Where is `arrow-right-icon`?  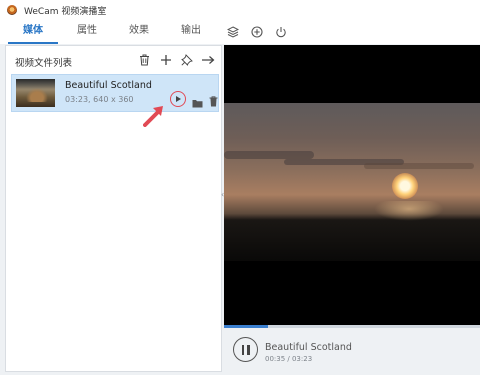 arrow-right-icon is located at coordinates (207, 59).